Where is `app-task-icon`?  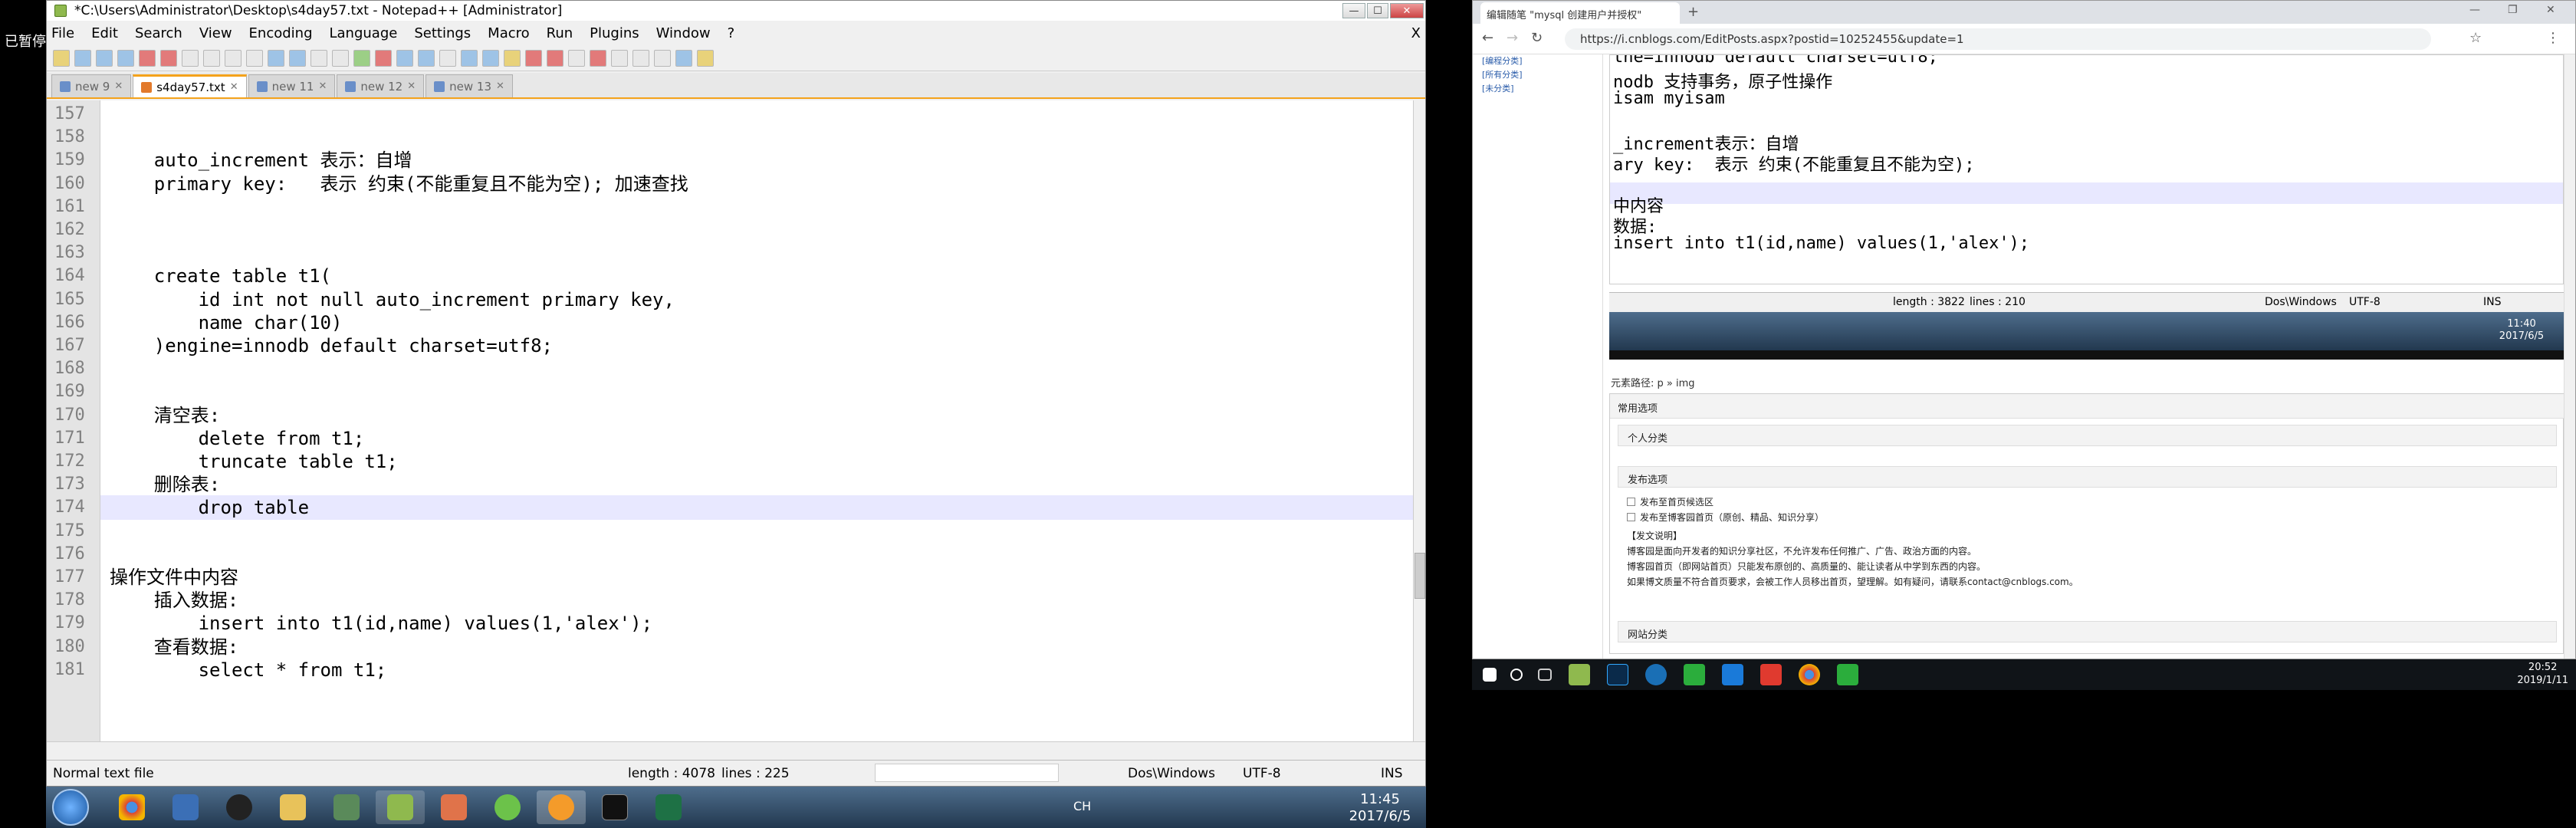 app-task-icon is located at coordinates (186, 807).